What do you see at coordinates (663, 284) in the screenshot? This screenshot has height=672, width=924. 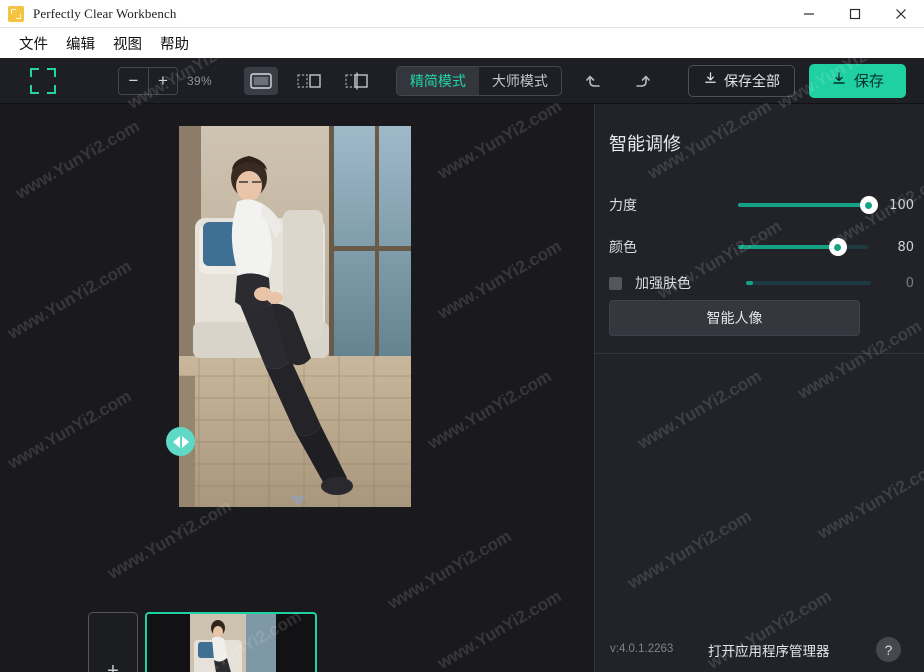 I see `slider-label-skin-tone: 加强肤色` at bounding box center [663, 284].